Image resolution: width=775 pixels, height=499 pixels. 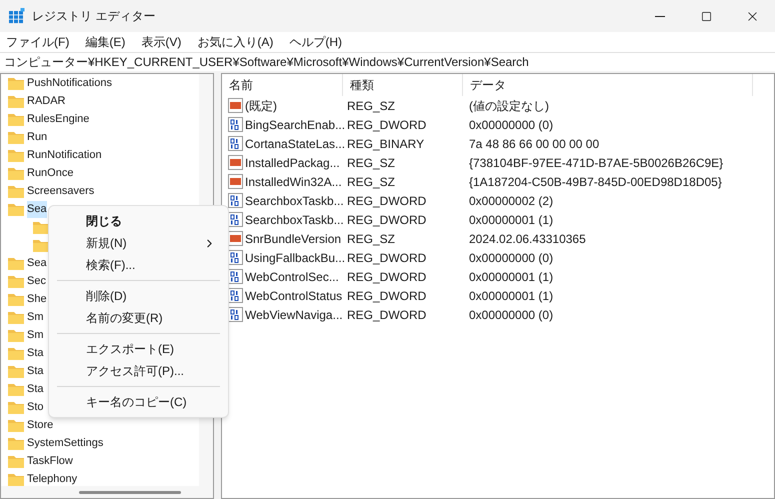 I want to click on tree-item: PushNotifications, so click(x=69, y=83).